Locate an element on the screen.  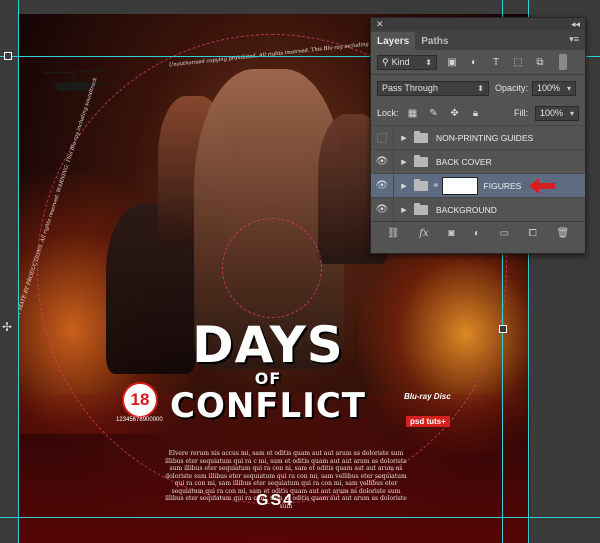
fill-input: 100% ▾ is located at coordinates (557, 113).